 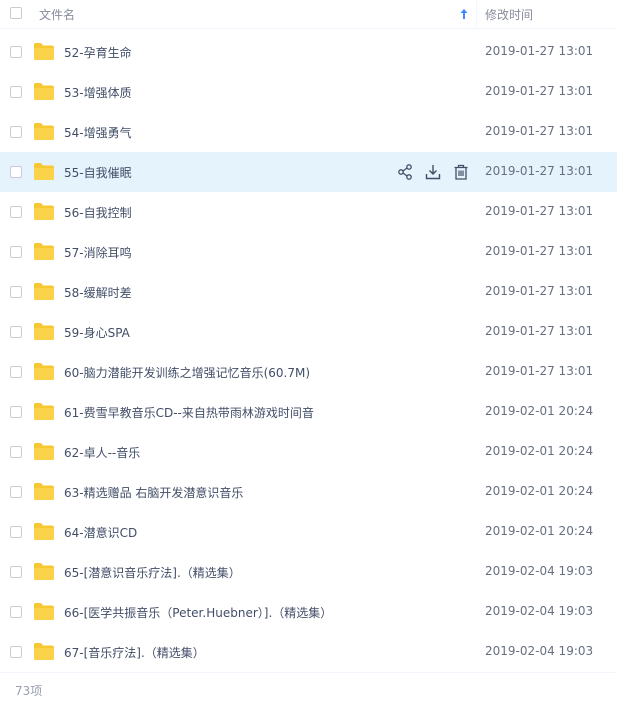 What do you see at coordinates (405, 172) in the screenshot?
I see `share-icon` at bounding box center [405, 172].